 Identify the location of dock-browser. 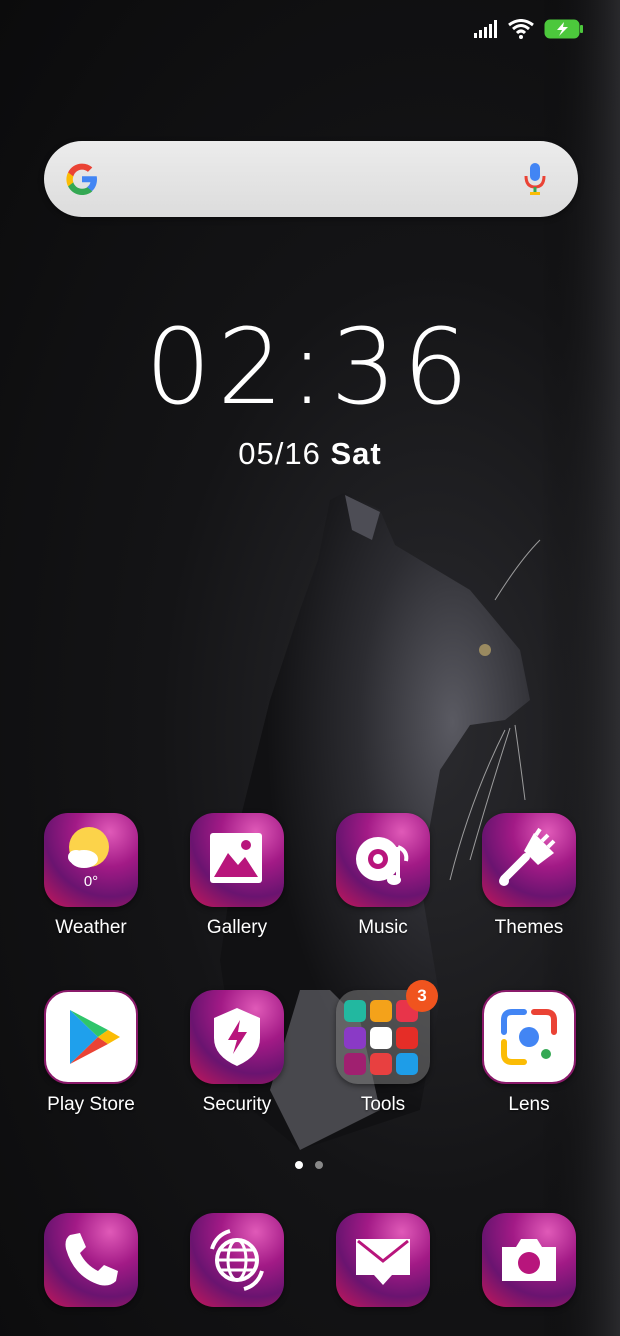
(237, 1260).